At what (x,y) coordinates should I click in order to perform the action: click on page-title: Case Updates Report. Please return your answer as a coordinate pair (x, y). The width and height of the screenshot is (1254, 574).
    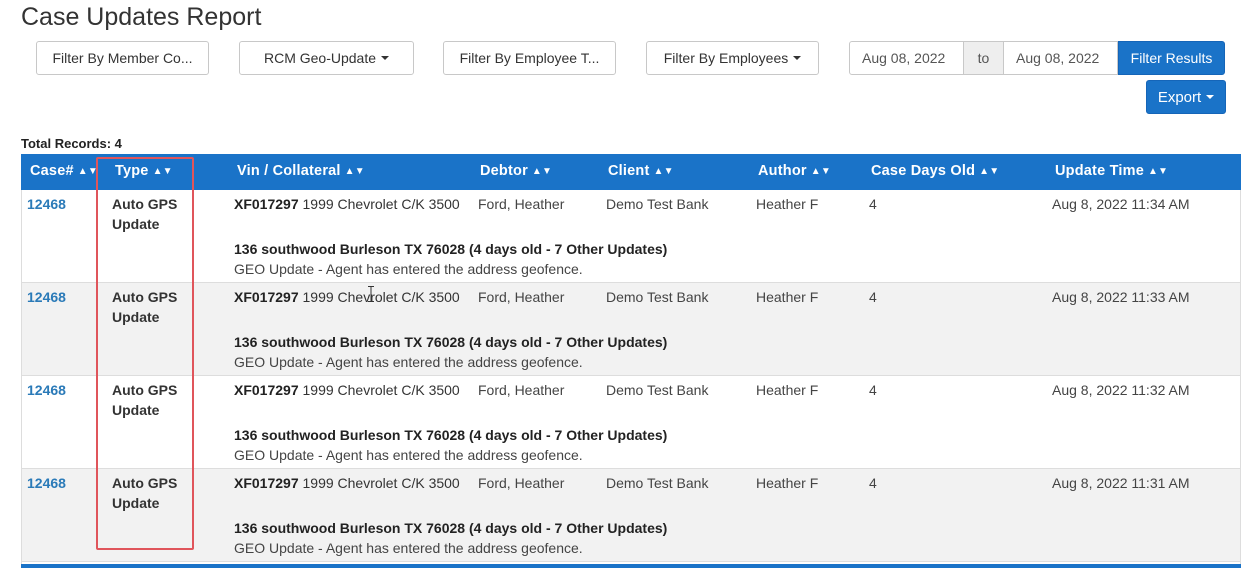
    Looking at the image, I should click on (141, 17).